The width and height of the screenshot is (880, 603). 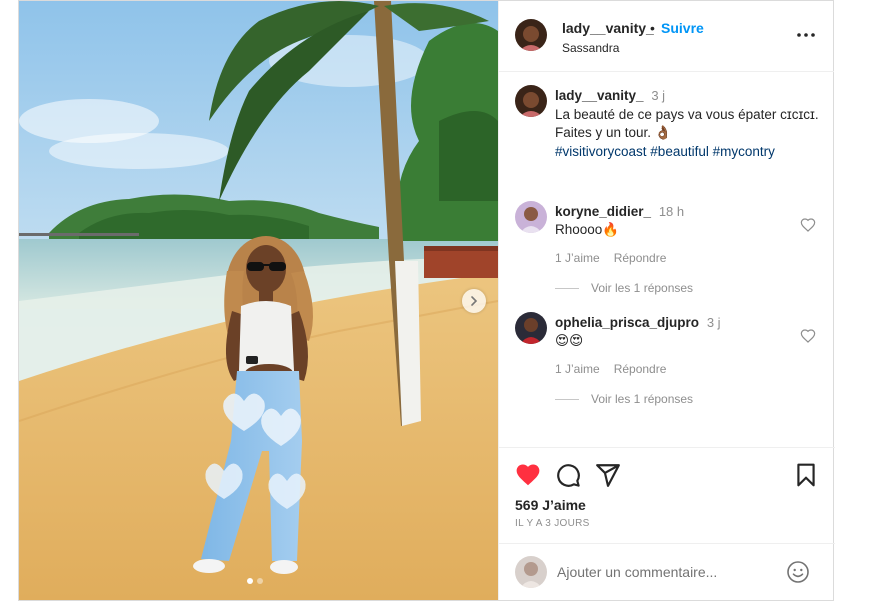 I want to click on comment-username: koryne_didier_, so click(x=603, y=211).